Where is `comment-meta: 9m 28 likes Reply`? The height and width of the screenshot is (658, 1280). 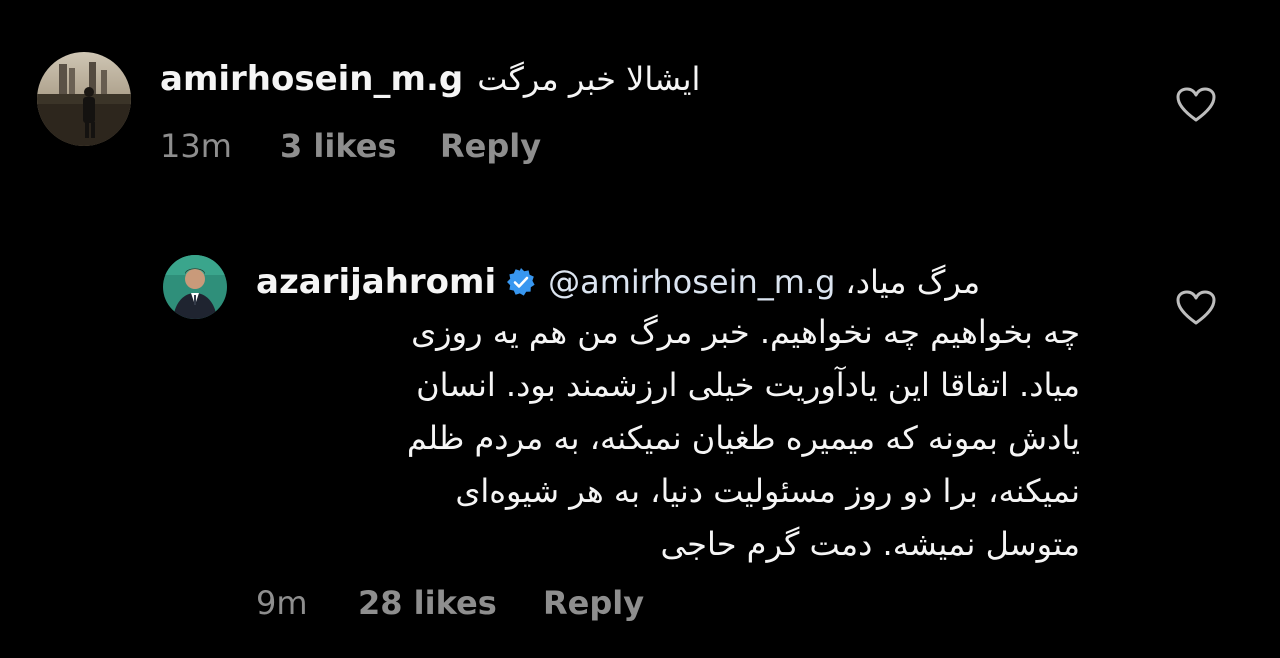 comment-meta: 9m 28 likes Reply is located at coordinates (450, 603).